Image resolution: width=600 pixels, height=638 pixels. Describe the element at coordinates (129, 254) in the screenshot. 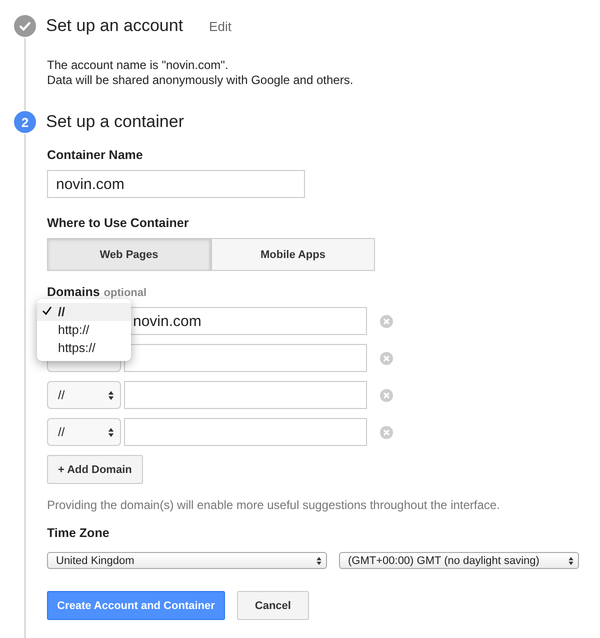

I see `segment-tab: Web Pages` at that location.